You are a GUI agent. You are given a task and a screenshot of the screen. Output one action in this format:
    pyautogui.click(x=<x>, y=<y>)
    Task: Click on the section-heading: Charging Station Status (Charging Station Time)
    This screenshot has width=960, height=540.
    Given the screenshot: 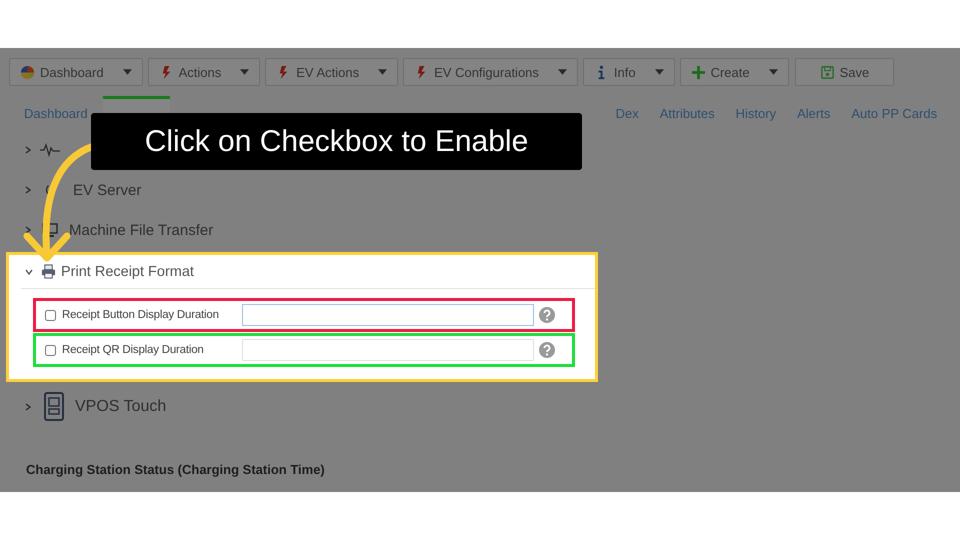 What is the action you would take?
    pyautogui.click(x=176, y=469)
    